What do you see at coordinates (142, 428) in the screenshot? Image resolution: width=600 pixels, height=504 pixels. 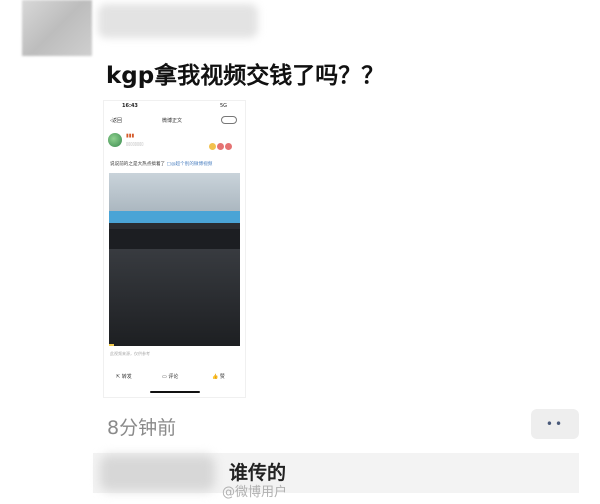 I see `post-timestamp: 8分钟前` at bounding box center [142, 428].